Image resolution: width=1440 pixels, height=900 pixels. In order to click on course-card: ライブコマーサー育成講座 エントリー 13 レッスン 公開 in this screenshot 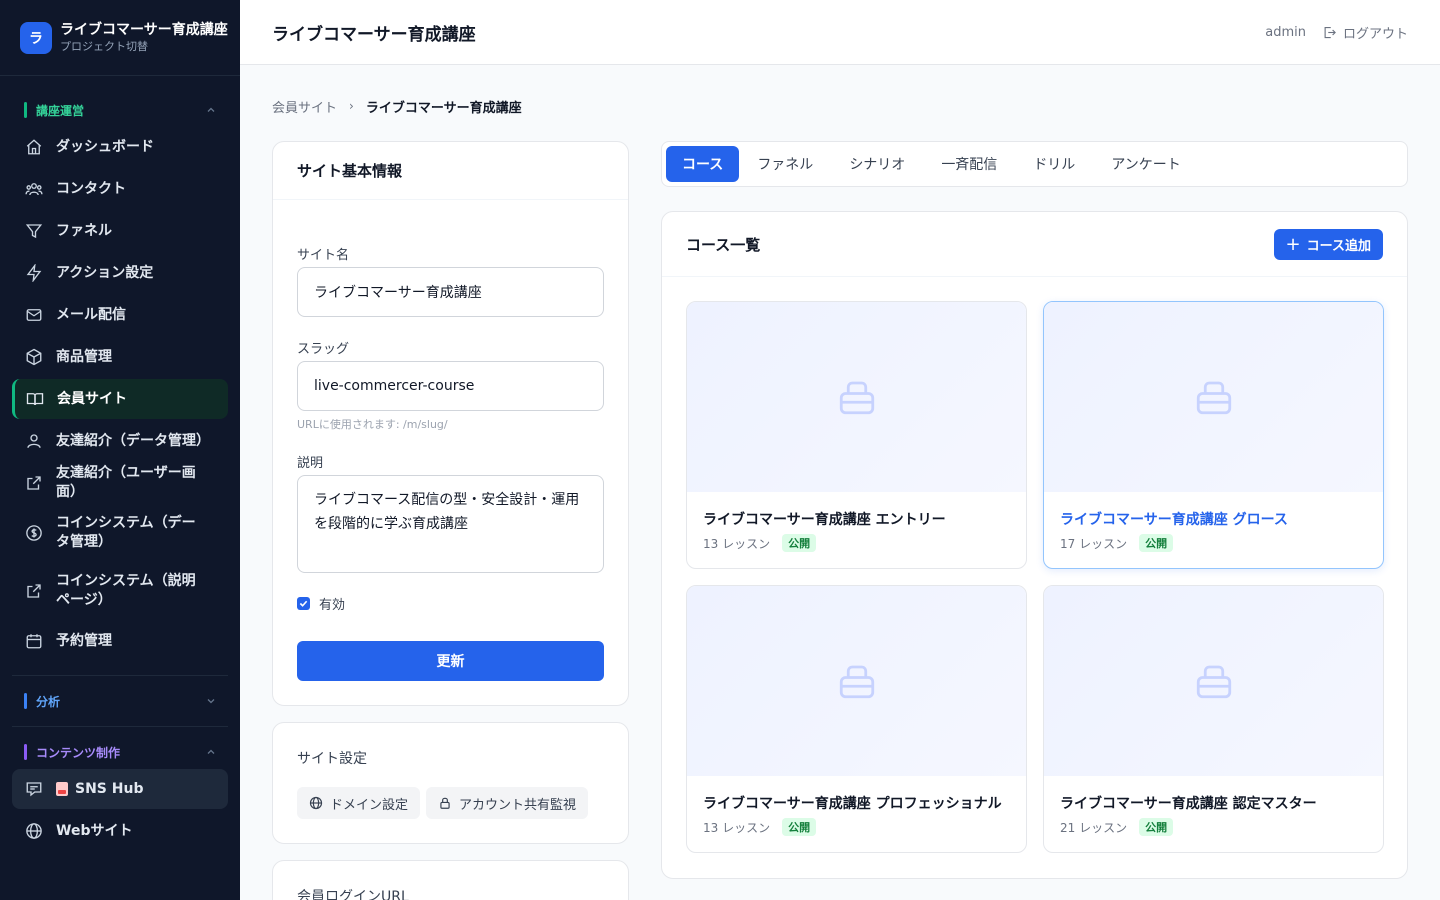, I will do `click(856, 435)`.